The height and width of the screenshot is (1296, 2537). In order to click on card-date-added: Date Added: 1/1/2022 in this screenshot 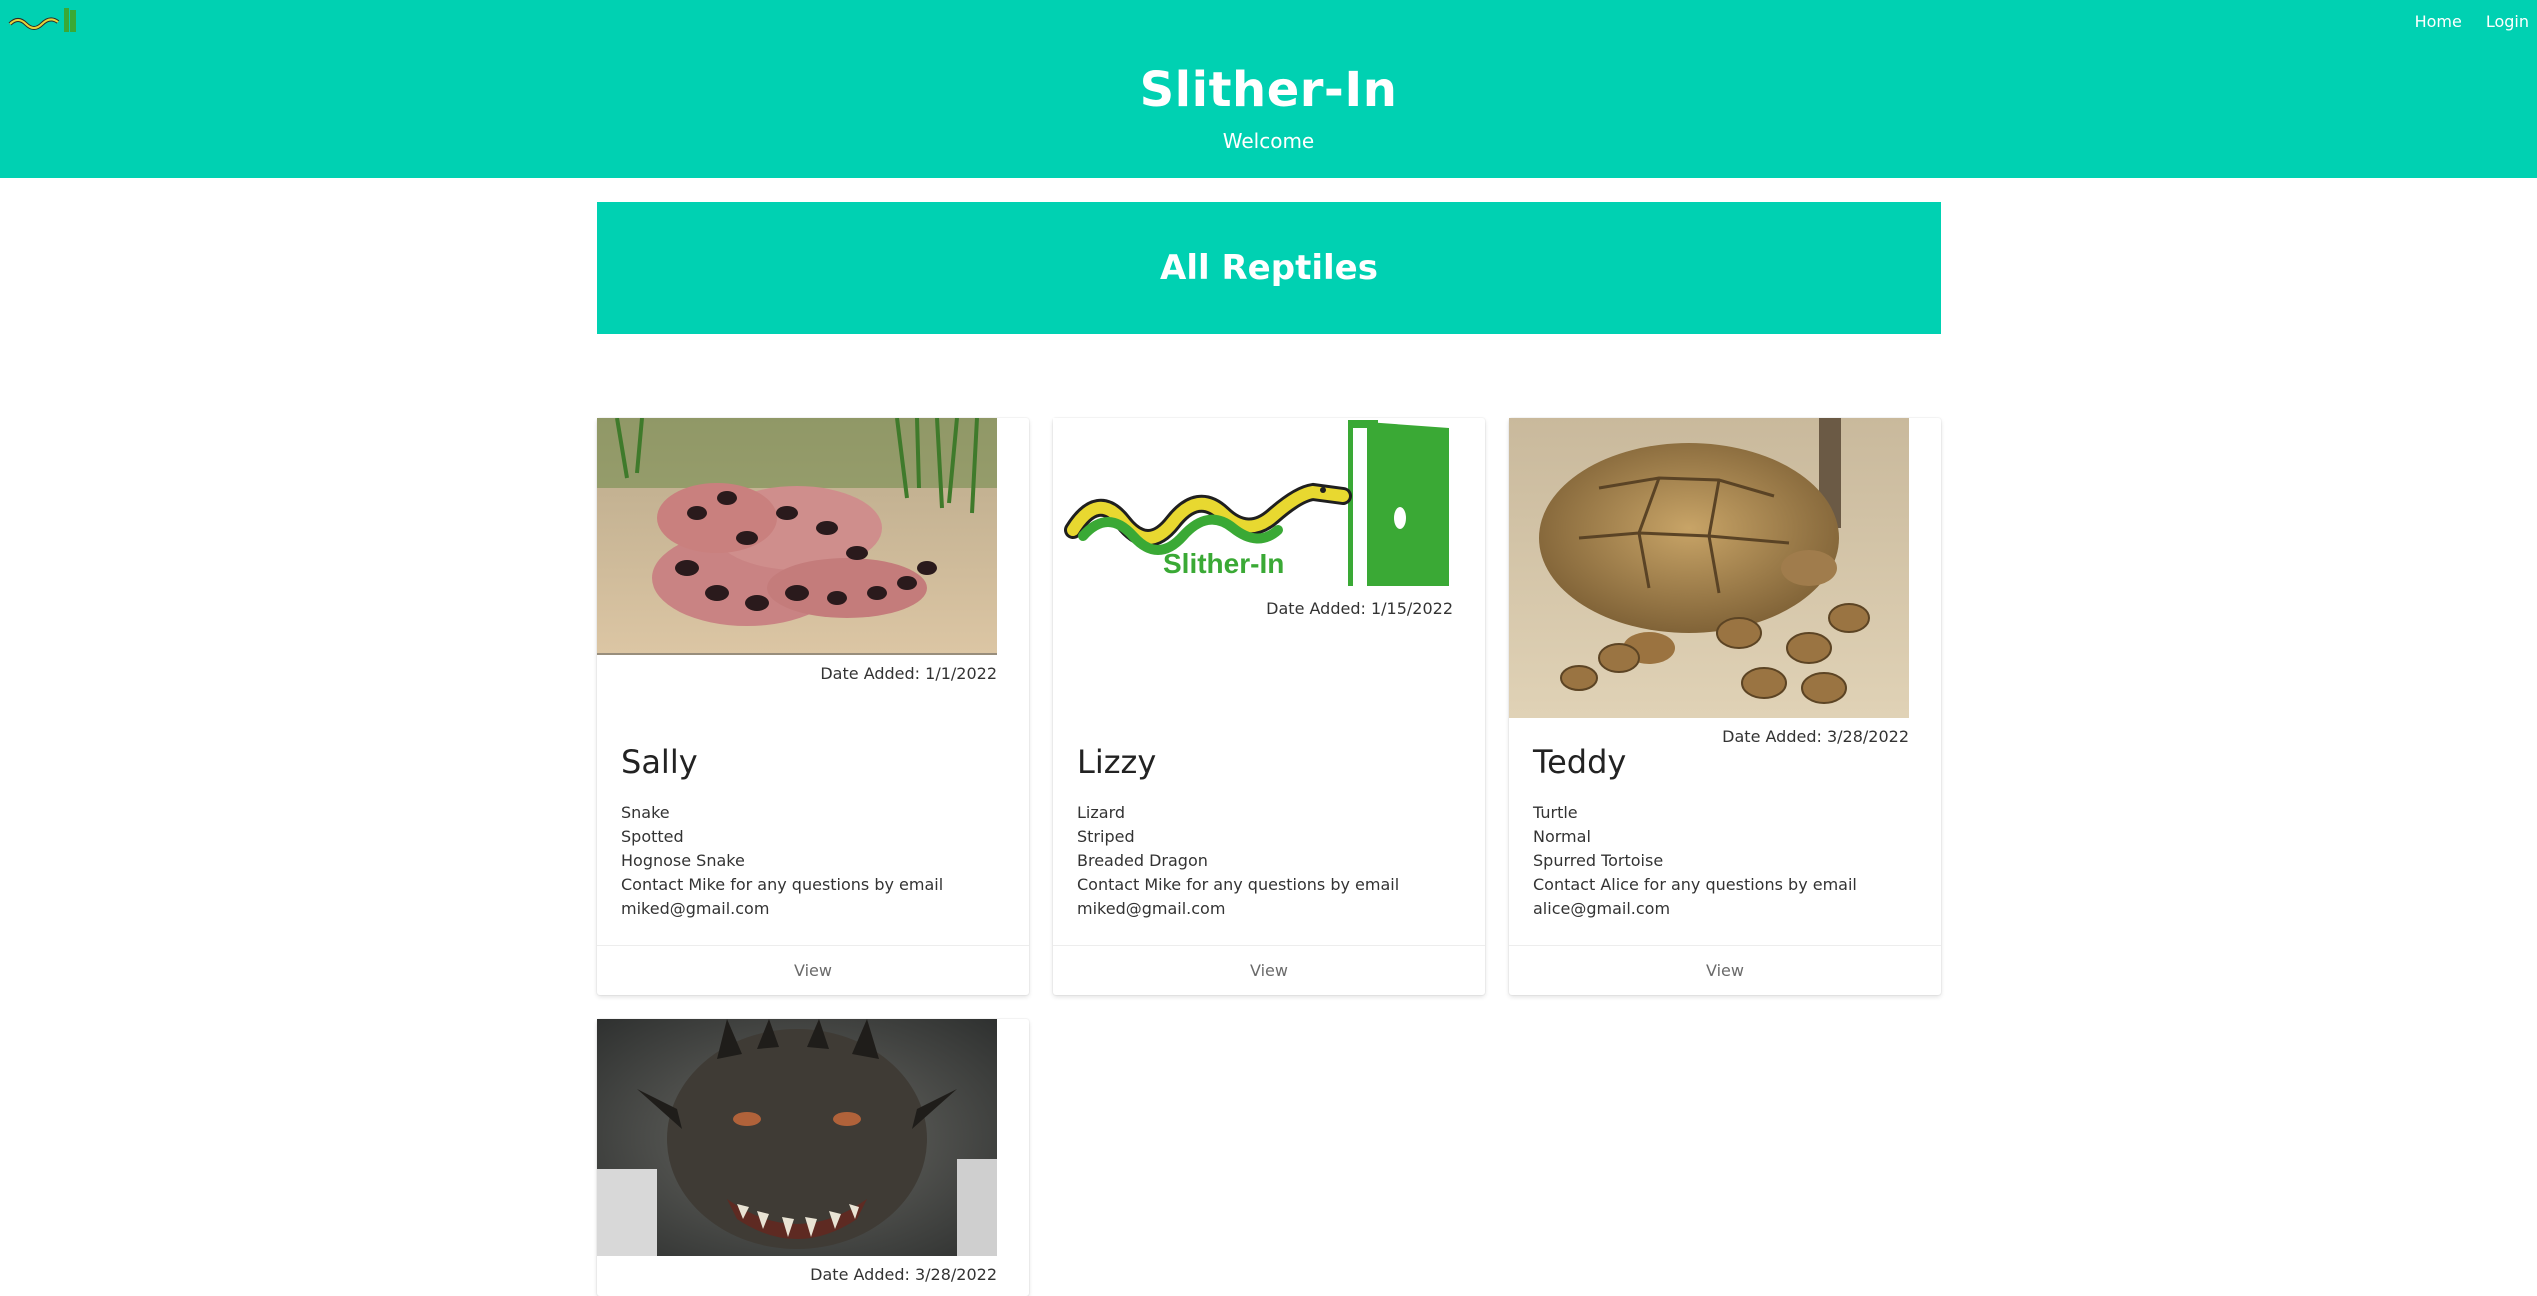, I will do `click(908, 673)`.